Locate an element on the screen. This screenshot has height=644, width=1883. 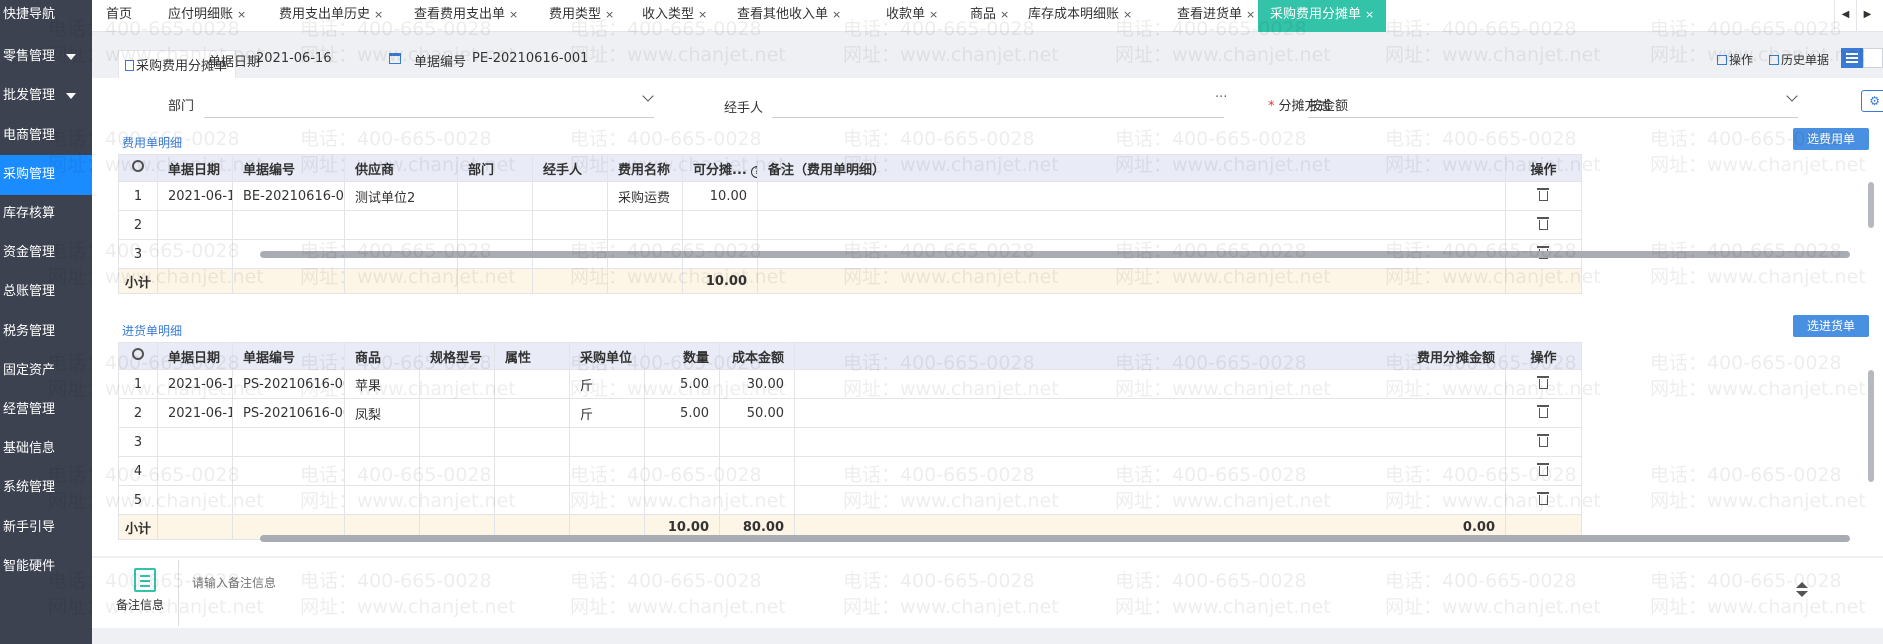
handler-more-icon: ··· is located at coordinates (1221, 97).